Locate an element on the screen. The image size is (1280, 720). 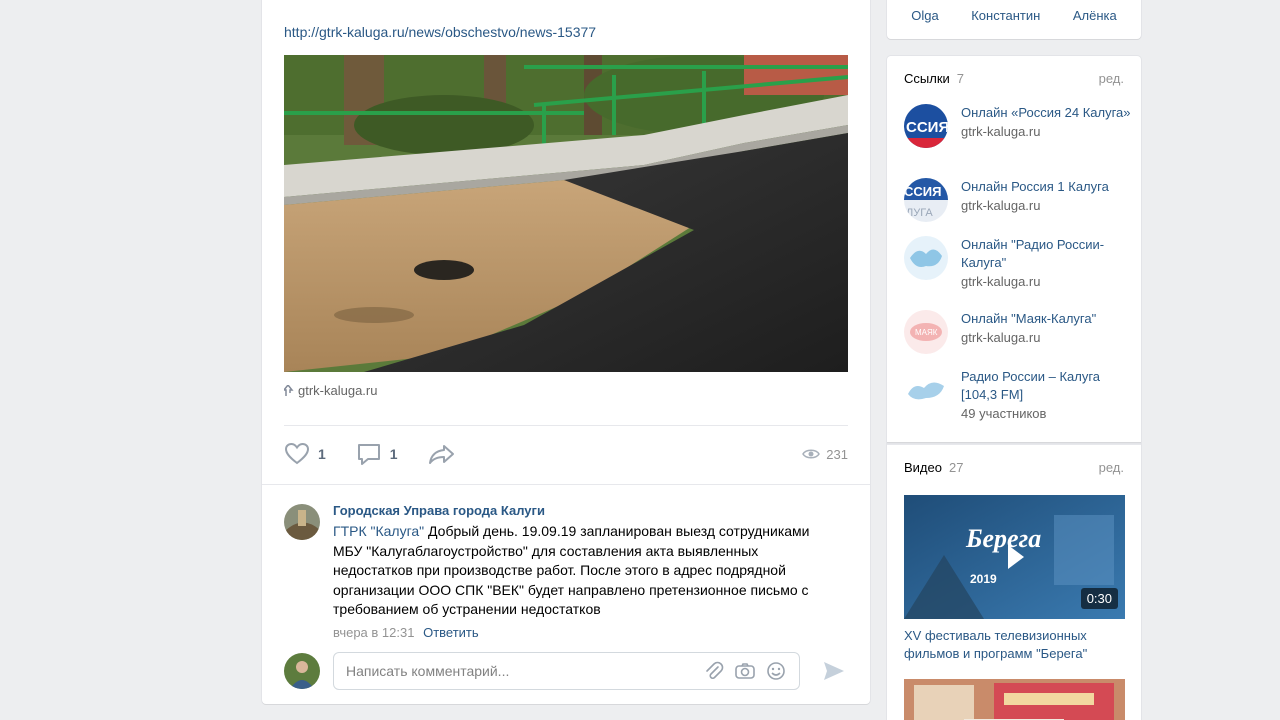
video-duration: 0:30 is located at coordinates (1099, 598).